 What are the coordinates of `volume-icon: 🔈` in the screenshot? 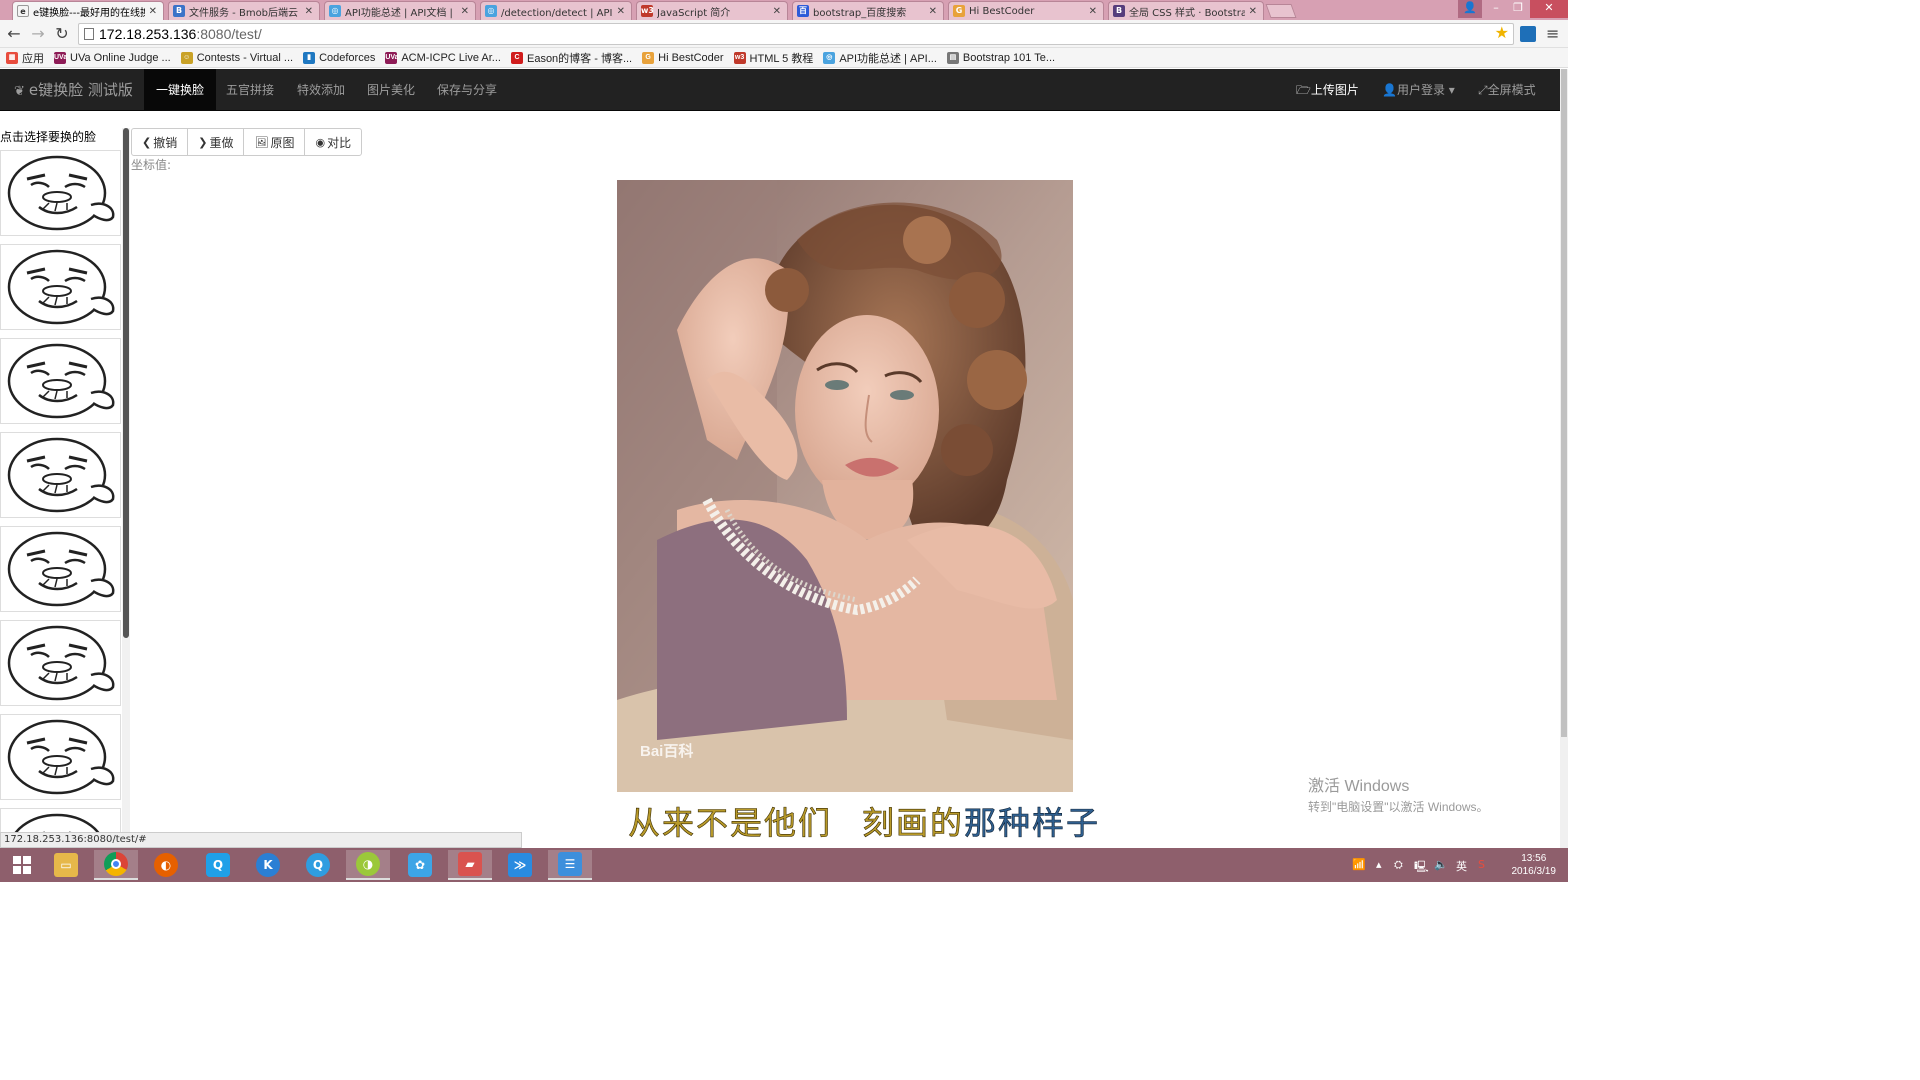 It's located at (1441, 864).